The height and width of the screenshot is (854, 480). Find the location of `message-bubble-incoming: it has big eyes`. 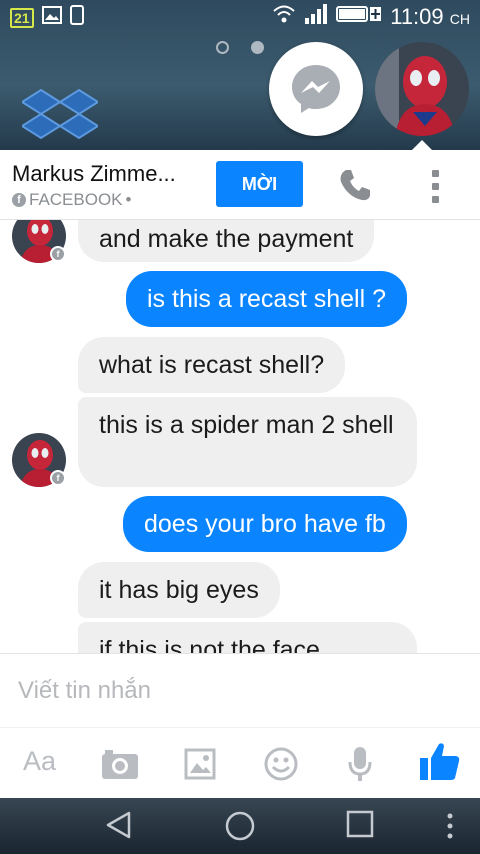

message-bubble-incoming: it has big eyes is located at coordinates (179, 590).